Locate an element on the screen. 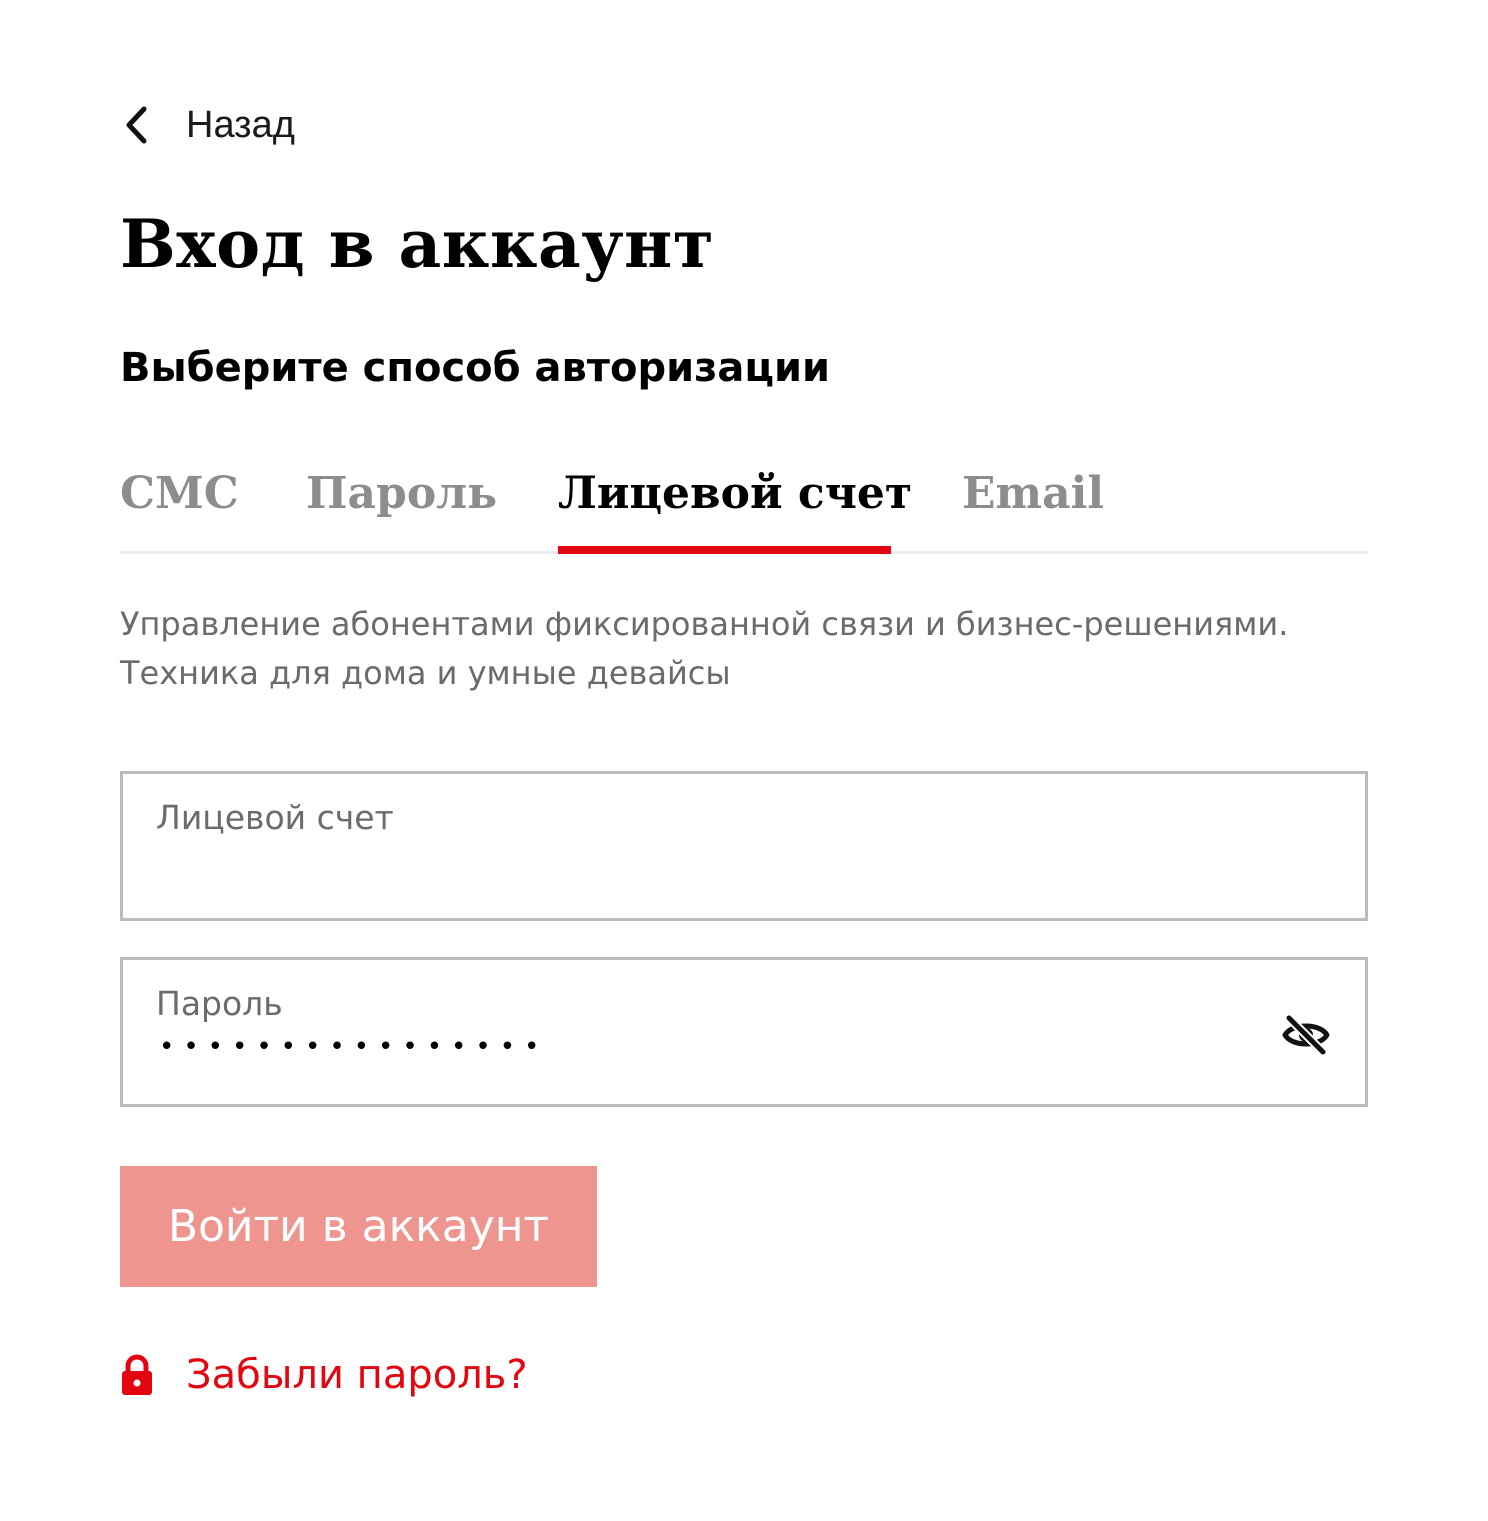 Image resolution: width=1488 pixels, height=1521 pixels. tab-account-number: Лицевой счет is located at coordinates (735, 507).